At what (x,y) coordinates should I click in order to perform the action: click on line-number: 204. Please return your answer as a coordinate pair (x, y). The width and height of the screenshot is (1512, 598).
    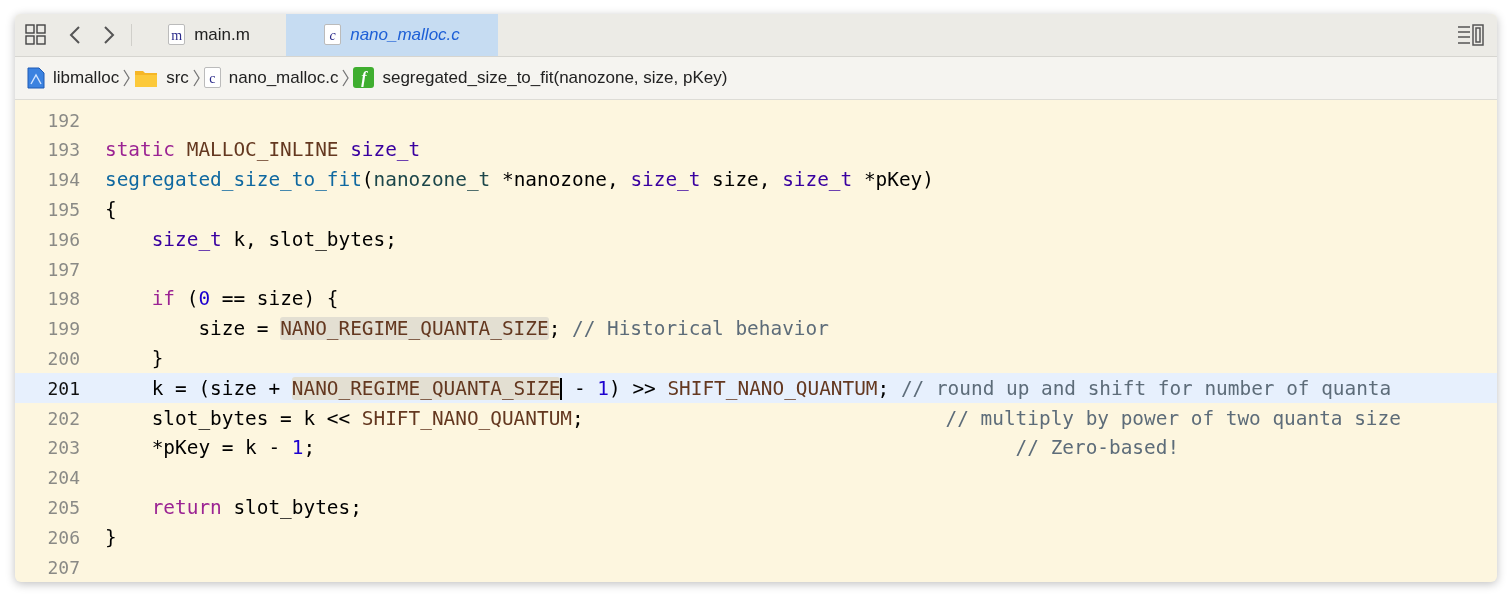
    Looking at the image, I should click on (63, 478).